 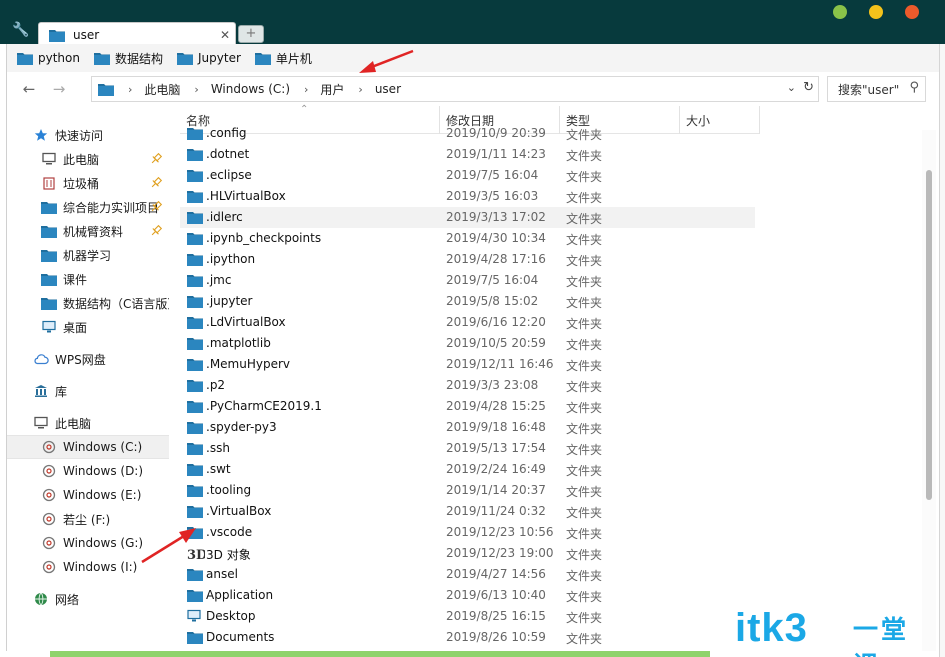 I want to click on nav-item-windows-c: Windows (C:), so click(x=88, y=447).